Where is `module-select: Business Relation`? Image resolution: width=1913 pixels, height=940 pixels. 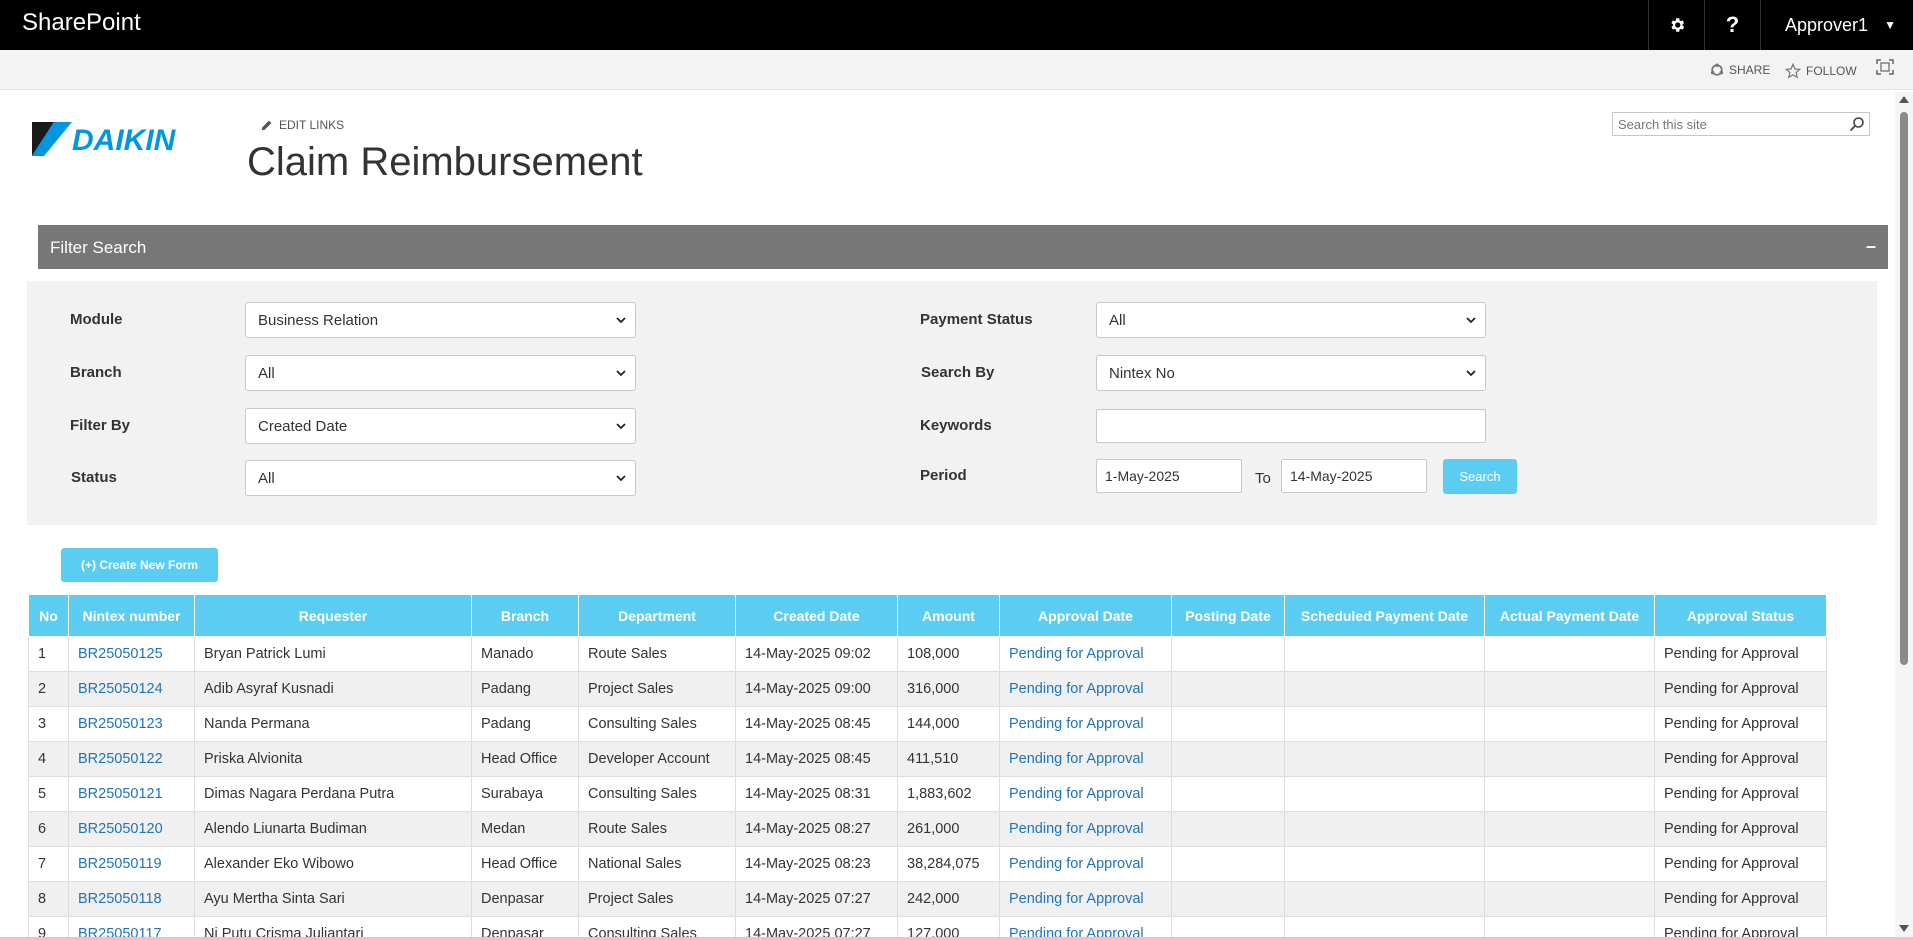
module-select: Business Relation is located at coordinates (440, 320).